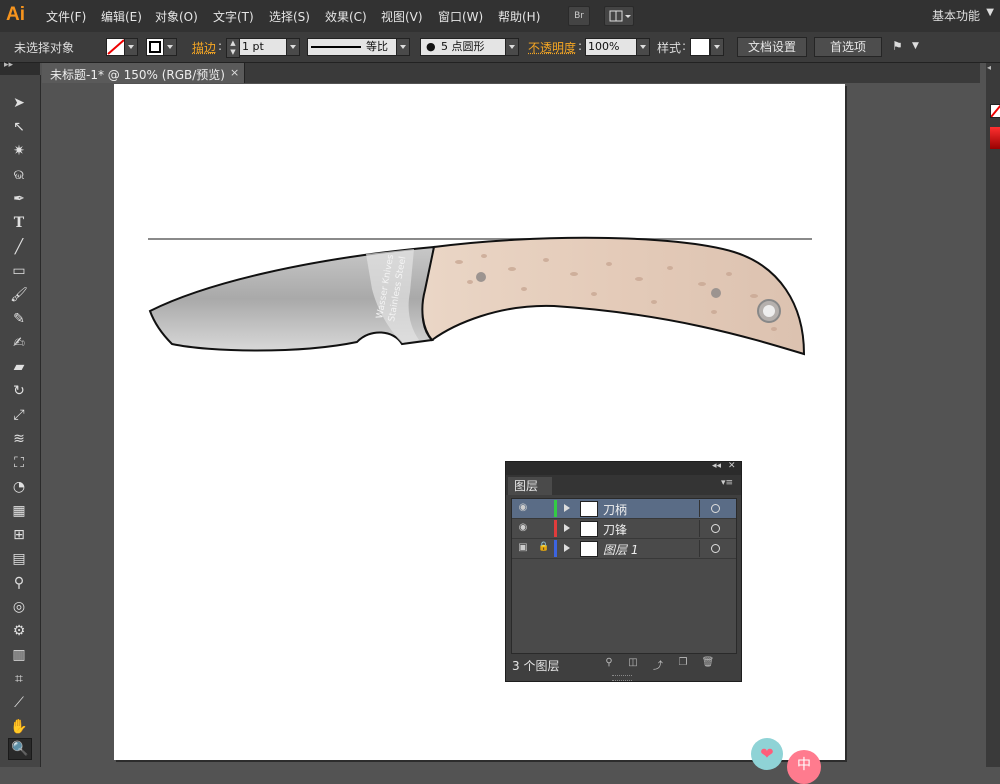 The height and width of the screenshot is (784, 1000). I want to click on eyedropper-tool-icon: ⚲, so click(19, 583).